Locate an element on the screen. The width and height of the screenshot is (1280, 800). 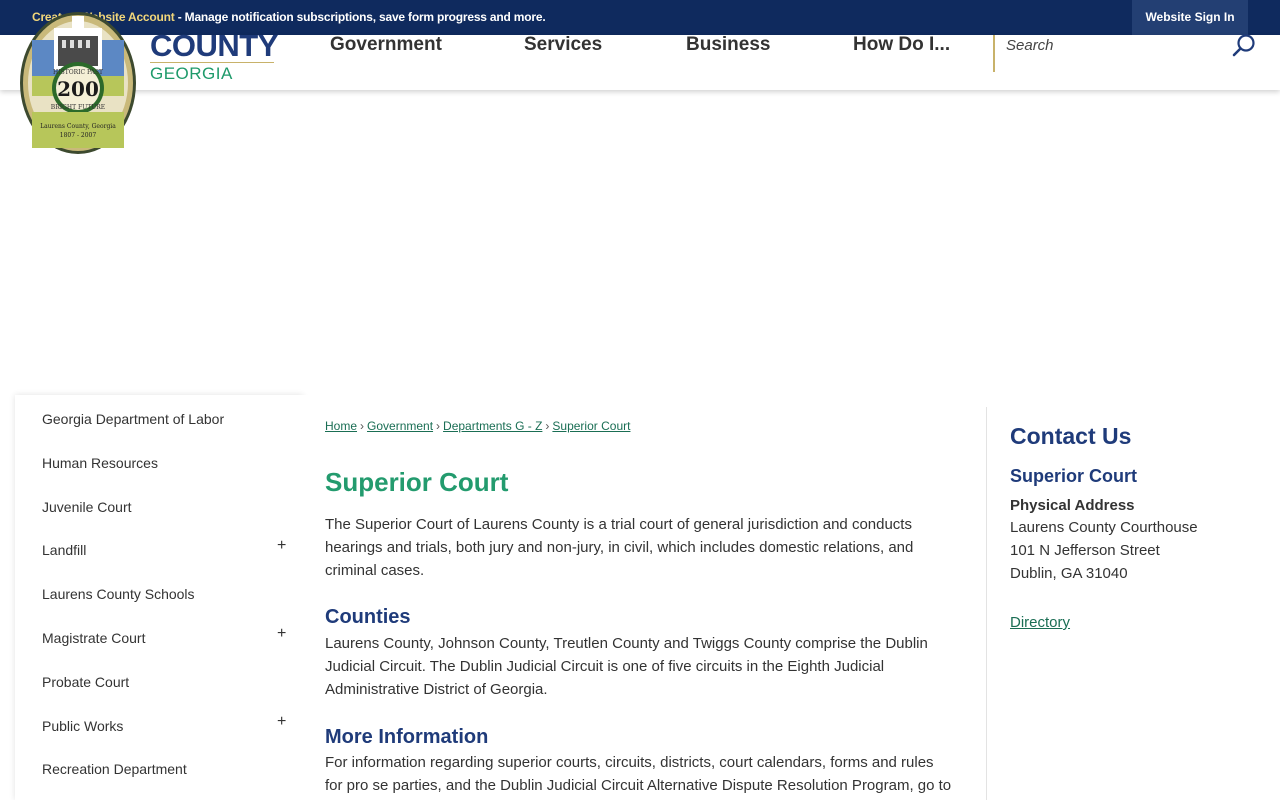
sidebar-item: Human Resources is located at coordinates (159, 463).